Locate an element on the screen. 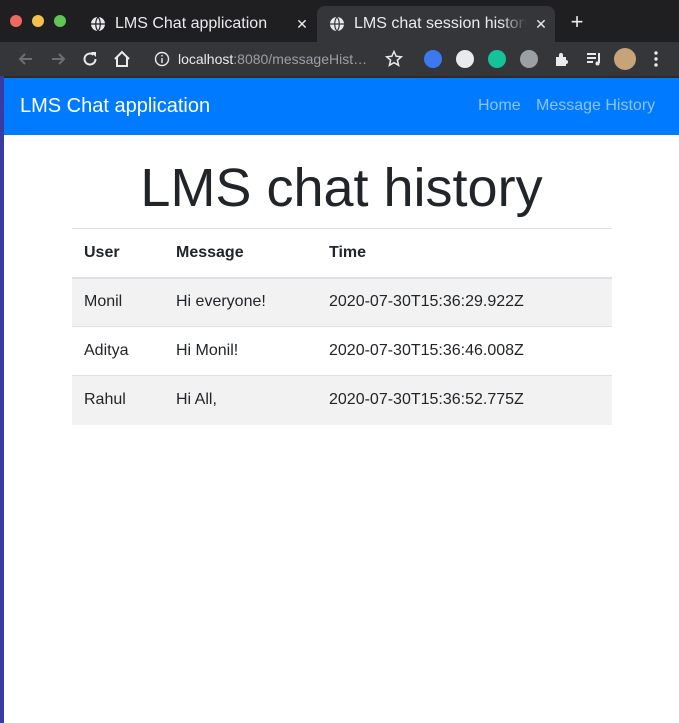 Image resolution: width=679 pixels, height=723 pixels. tab-chat-session-history: LMS chat session history ✕ is located at coordinates (436, 24).